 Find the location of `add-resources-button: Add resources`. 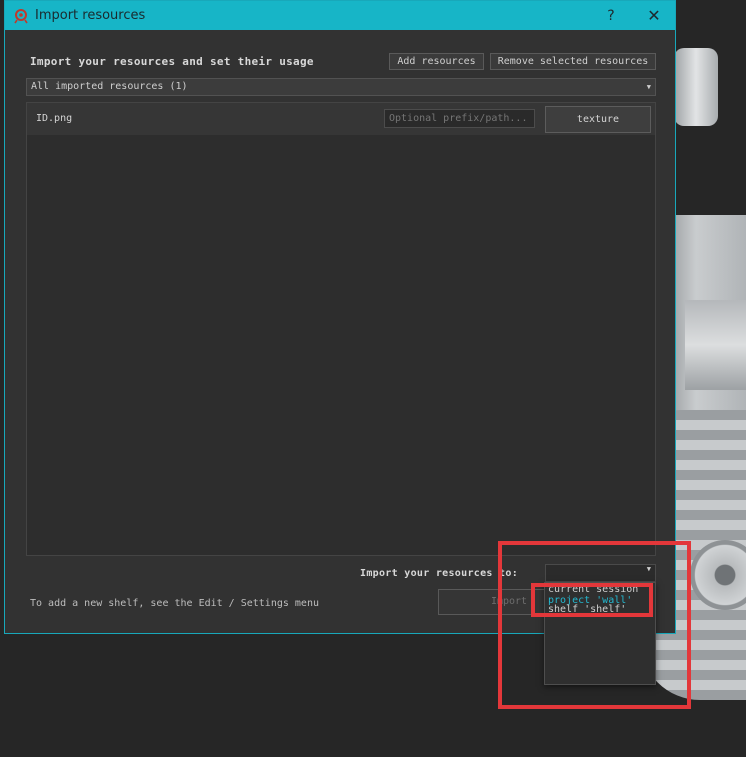

add-resources-button: Add resources is located at coordinates (436, 61).